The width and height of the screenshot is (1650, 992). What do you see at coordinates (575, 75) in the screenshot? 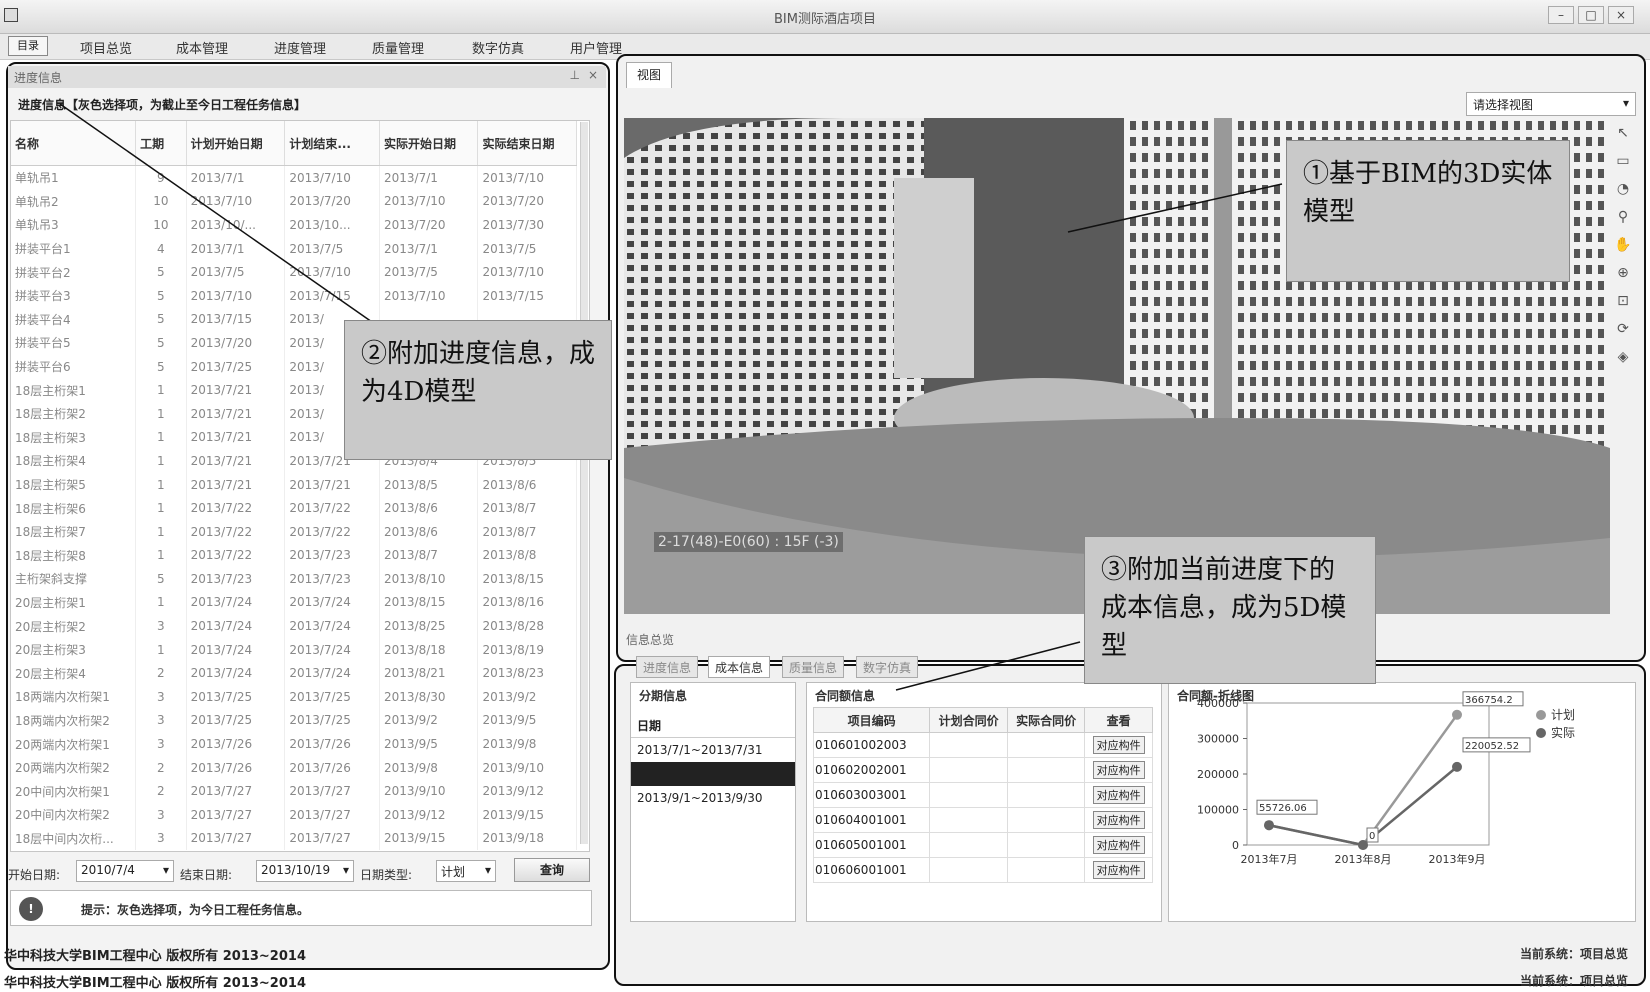
I see `pin-icon: ⊥` at bounding box center [575, 75].